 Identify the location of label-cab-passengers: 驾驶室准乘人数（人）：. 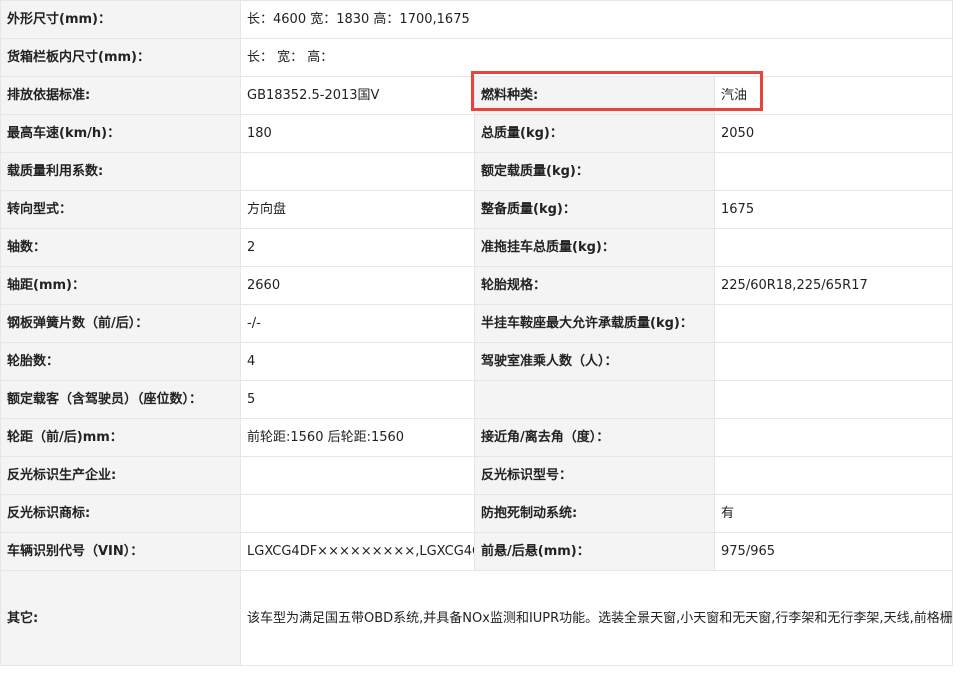
(594, 361).